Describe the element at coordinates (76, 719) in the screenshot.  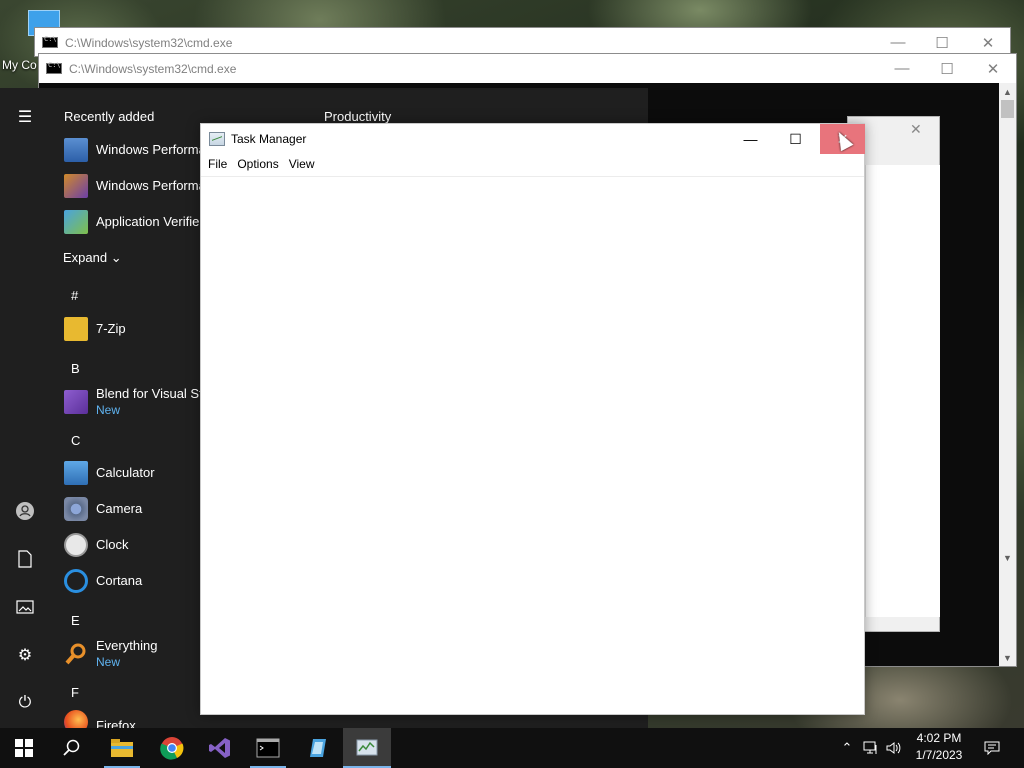
I see `firefox-icon` at that location.